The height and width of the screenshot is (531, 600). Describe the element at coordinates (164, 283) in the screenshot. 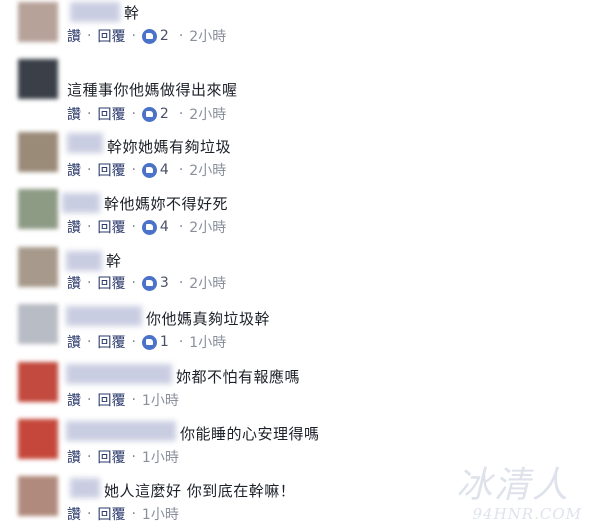

I see `like-count: 3` at that location.